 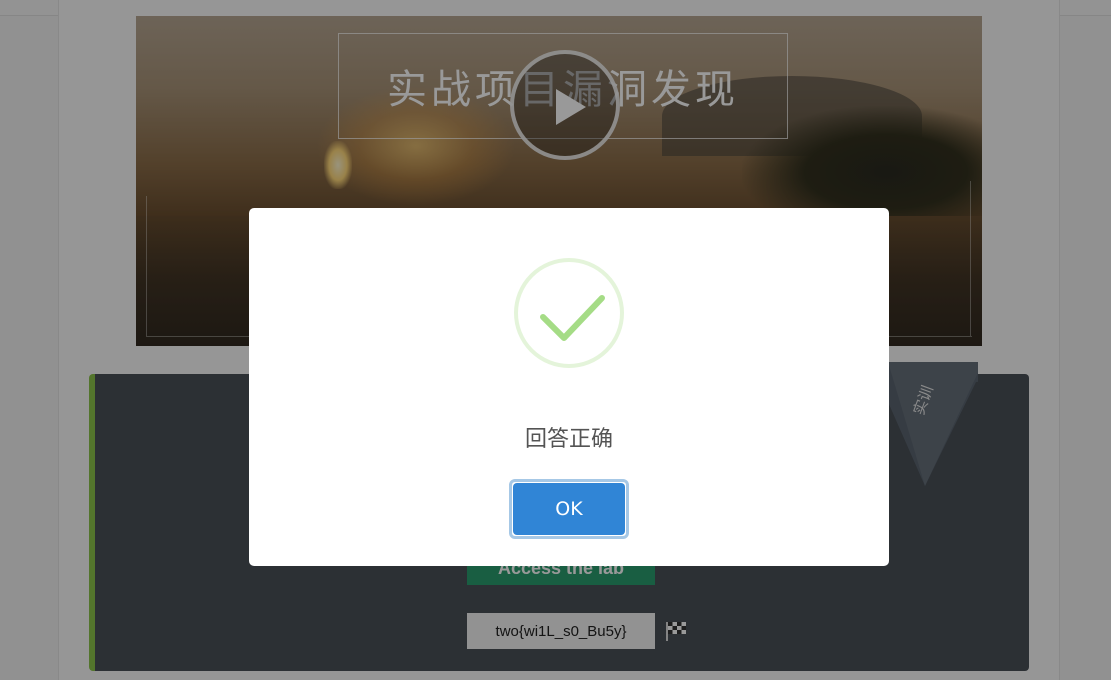 I want to click on dialog-message: 回答正确, so click(x=568, y=439).